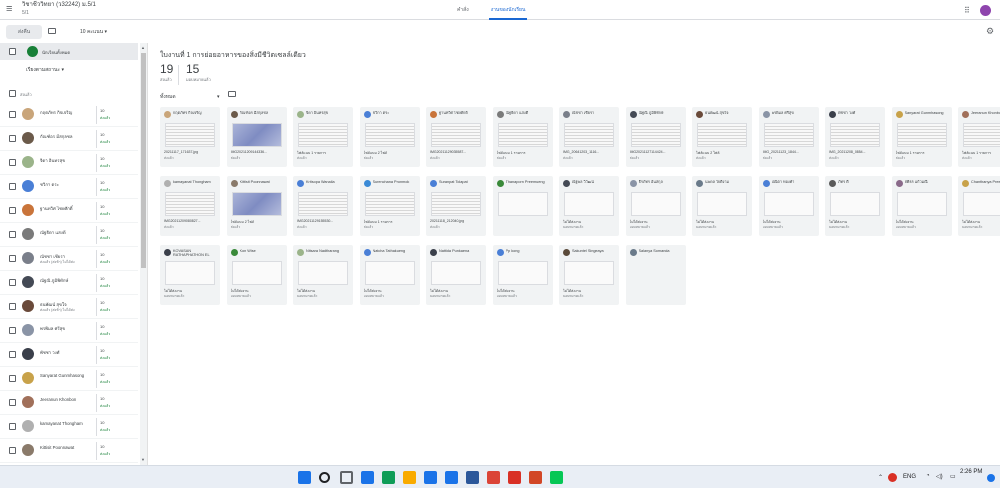 This screenshot has width=1000, height=488. I want to click on menu-icon: ≡, so click(9, 9).